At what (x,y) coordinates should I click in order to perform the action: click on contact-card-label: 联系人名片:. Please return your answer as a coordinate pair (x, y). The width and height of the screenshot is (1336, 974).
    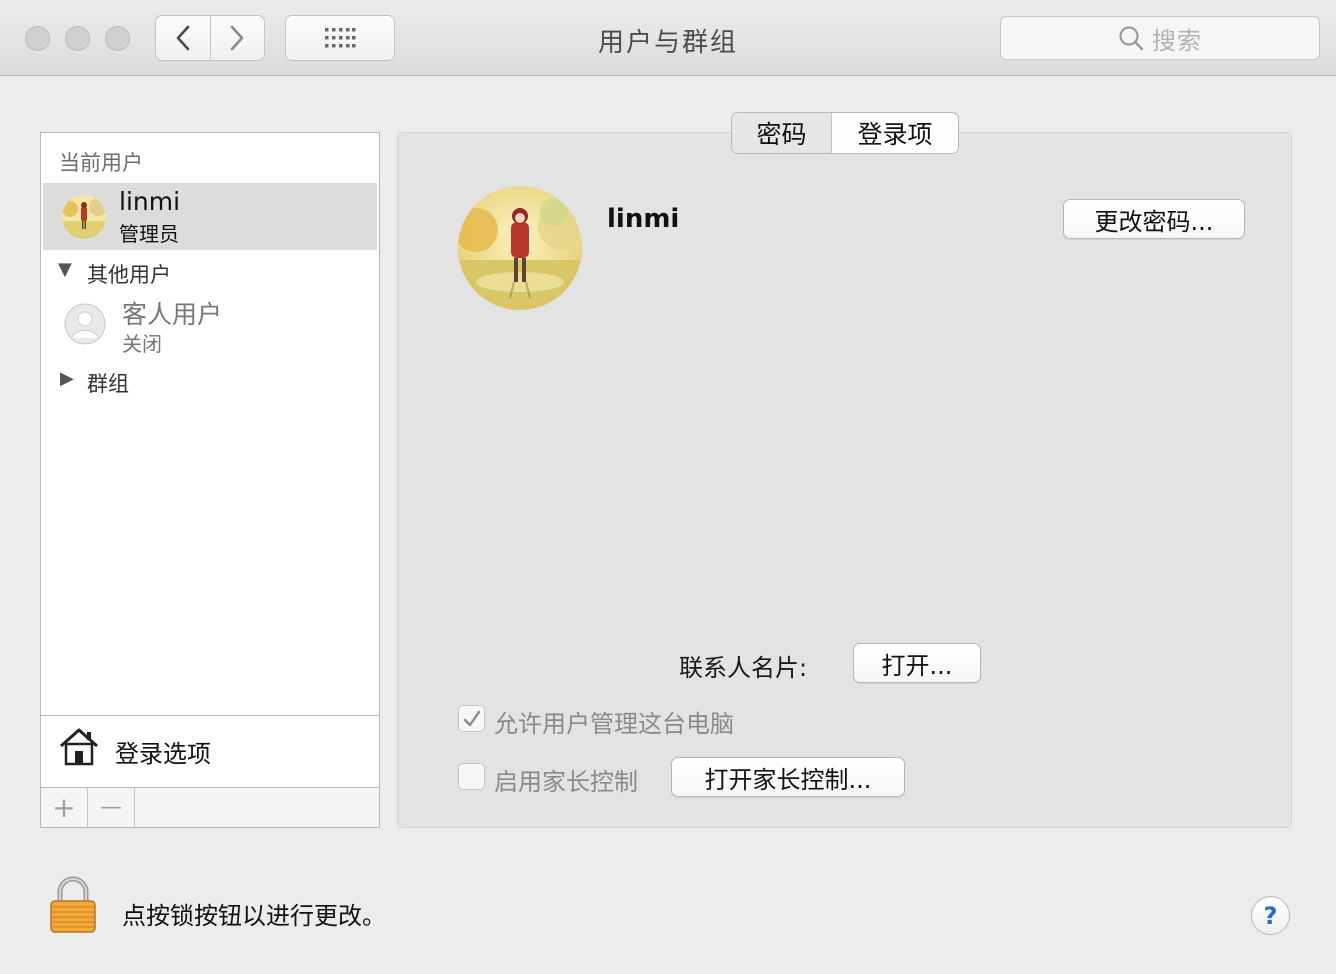
    Looking at the image, I should click on (743, 668).